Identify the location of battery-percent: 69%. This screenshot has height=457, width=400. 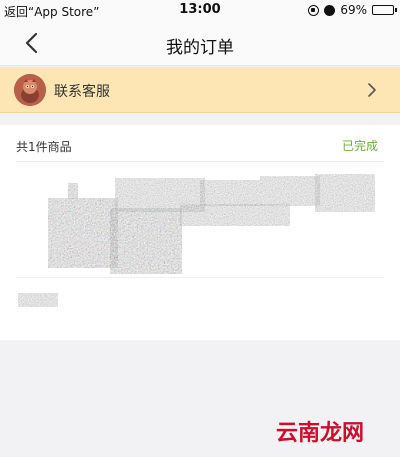
(353, 10).